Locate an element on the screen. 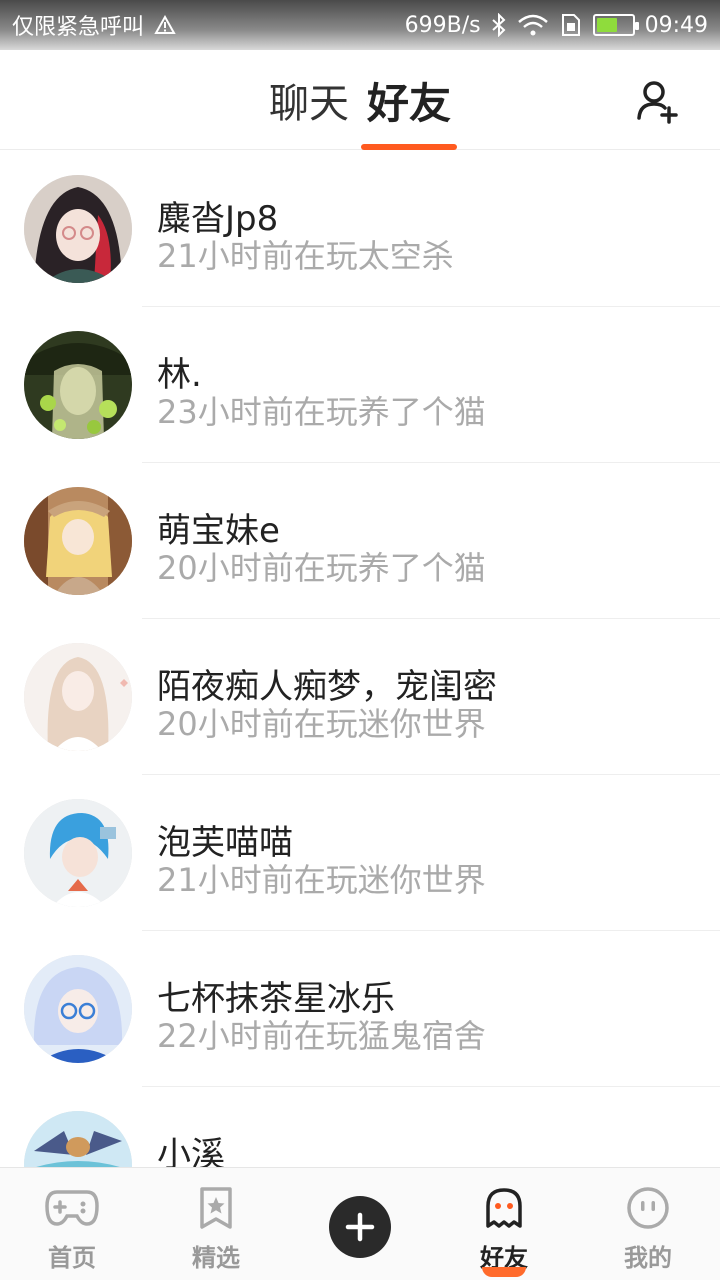  friend-status: 21小时前在玩太空杀 is located at coordinates (305, 256).